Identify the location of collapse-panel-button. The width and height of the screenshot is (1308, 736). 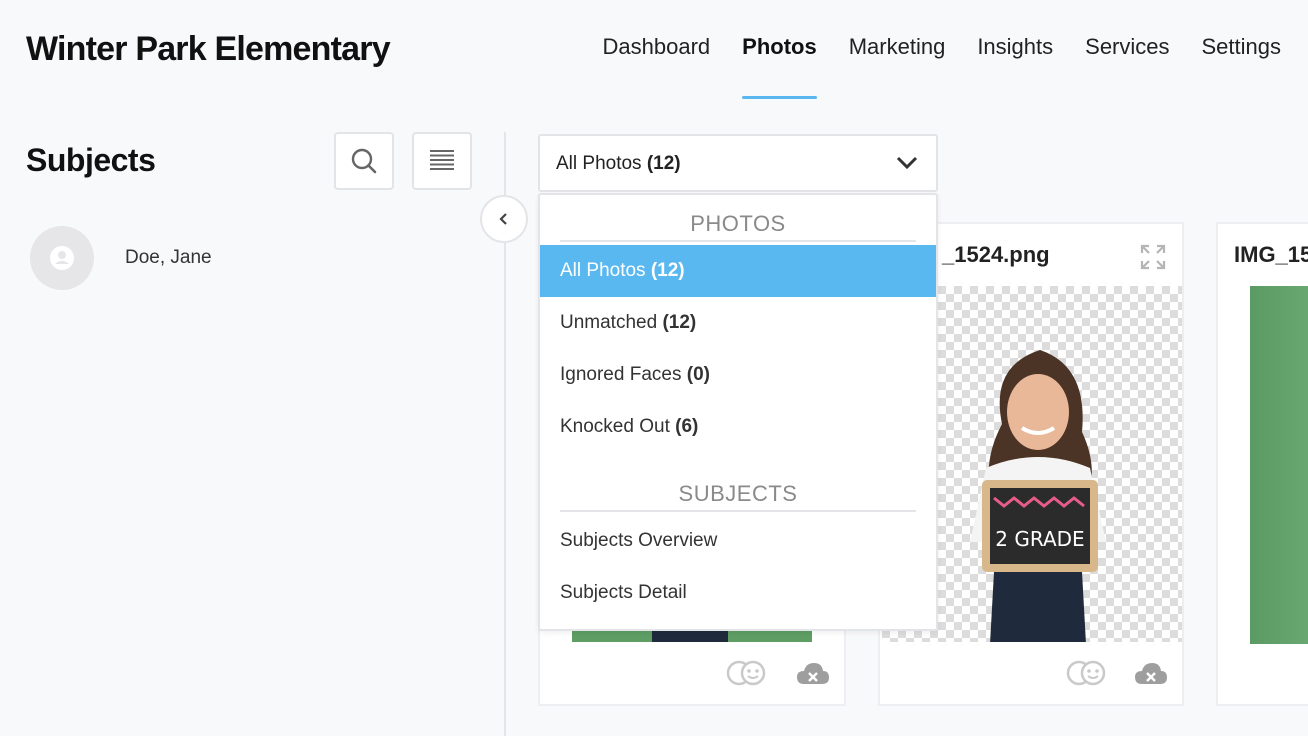
(504, 219).